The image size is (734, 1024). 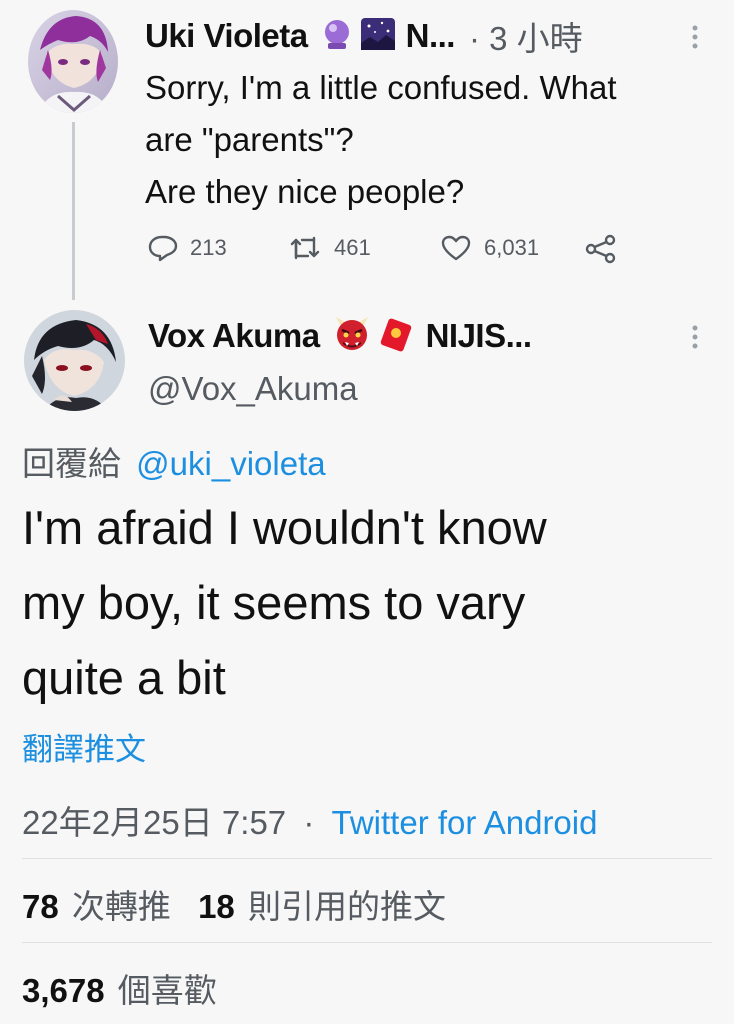 I want to click on reply-text-line: are "parents"?, so click(x=249, y=139).